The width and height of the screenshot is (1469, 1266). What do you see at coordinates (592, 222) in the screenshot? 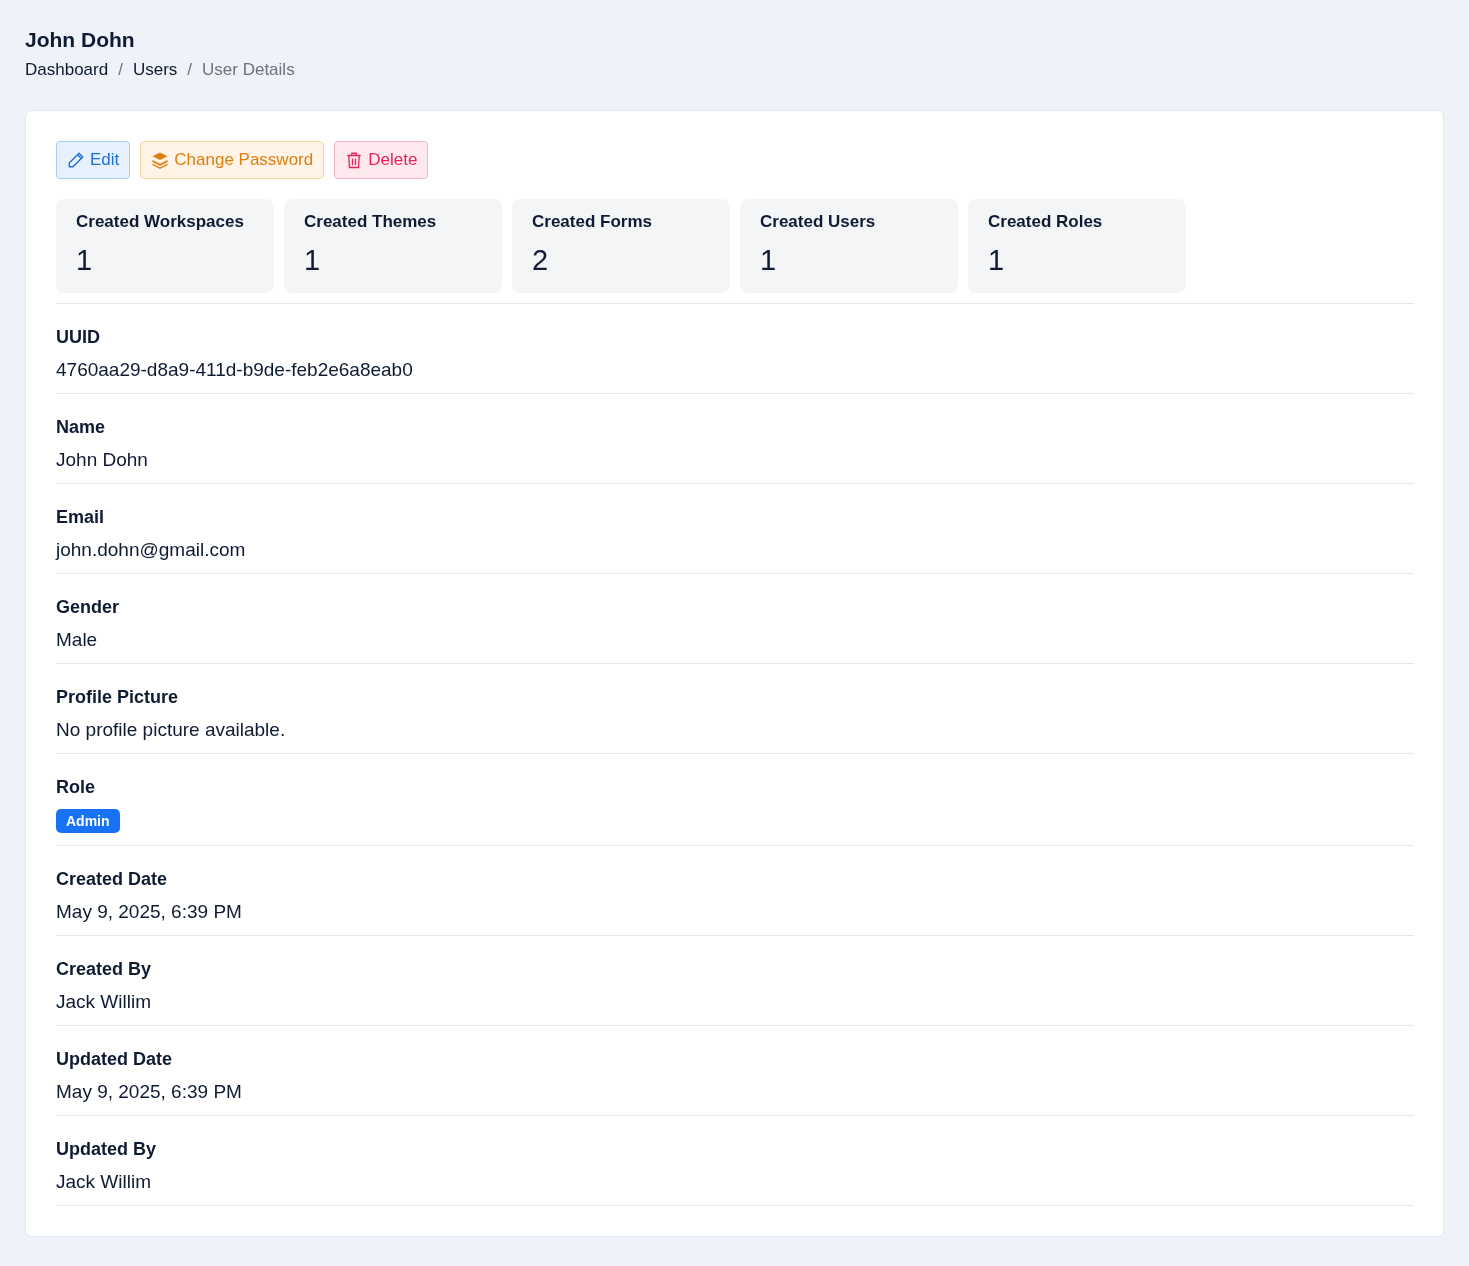
I see `stat-label: Created Forms` at bounding box center [592, 222].